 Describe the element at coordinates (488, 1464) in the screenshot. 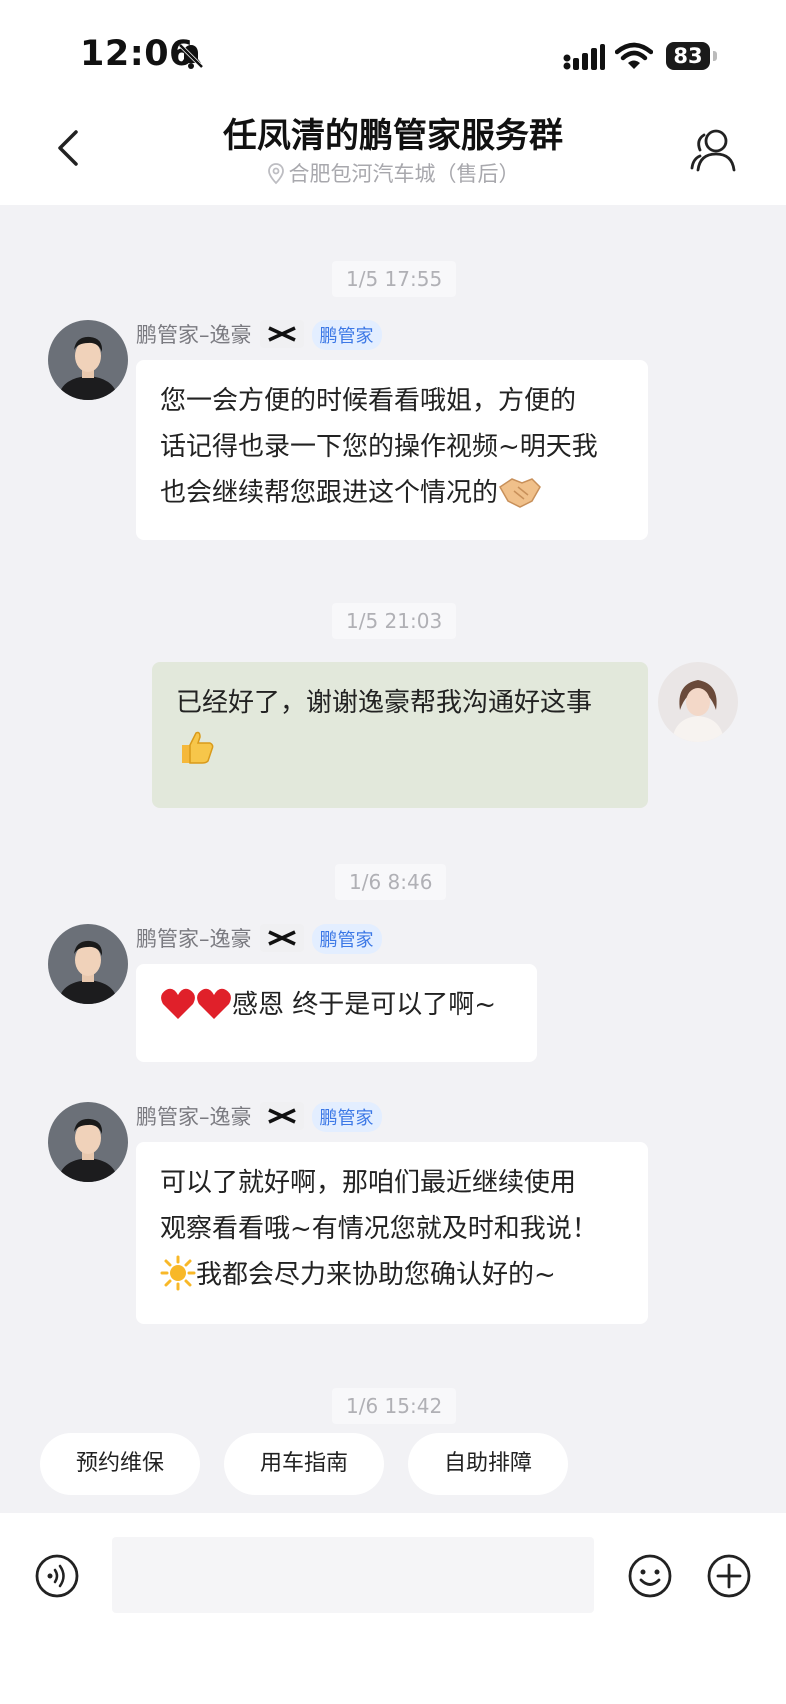

I see `quick-action-troubleshoot: 自助排障` at that location.